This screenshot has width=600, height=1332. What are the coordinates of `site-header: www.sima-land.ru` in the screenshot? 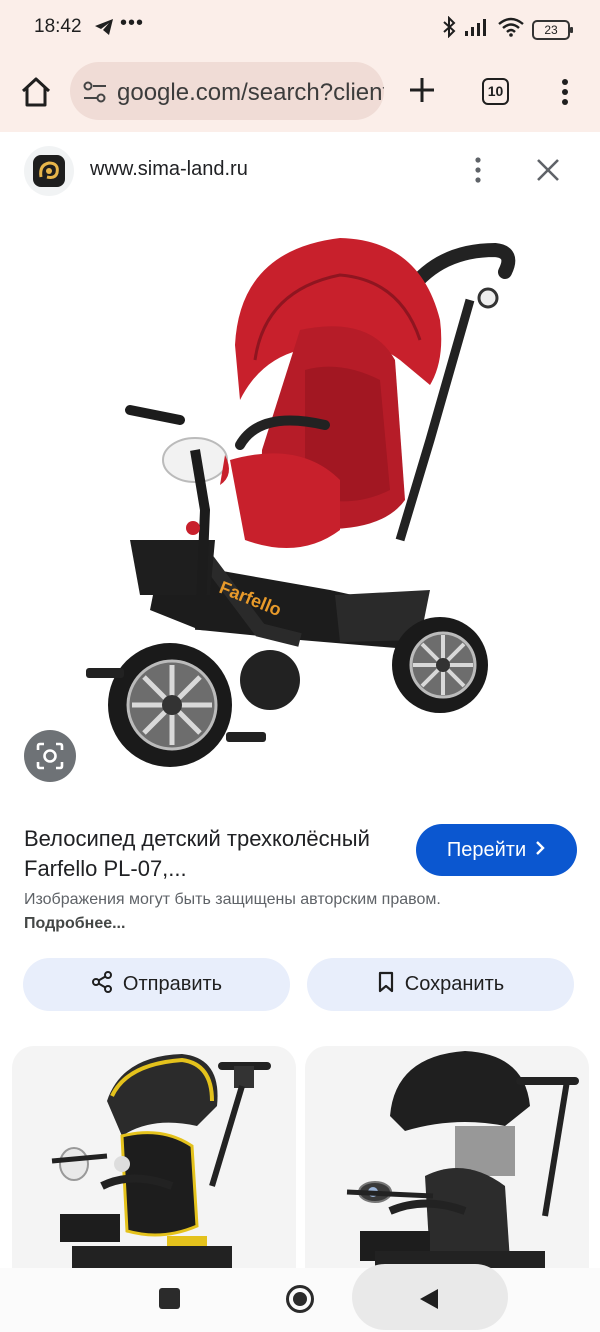 It's located at (300, 171).